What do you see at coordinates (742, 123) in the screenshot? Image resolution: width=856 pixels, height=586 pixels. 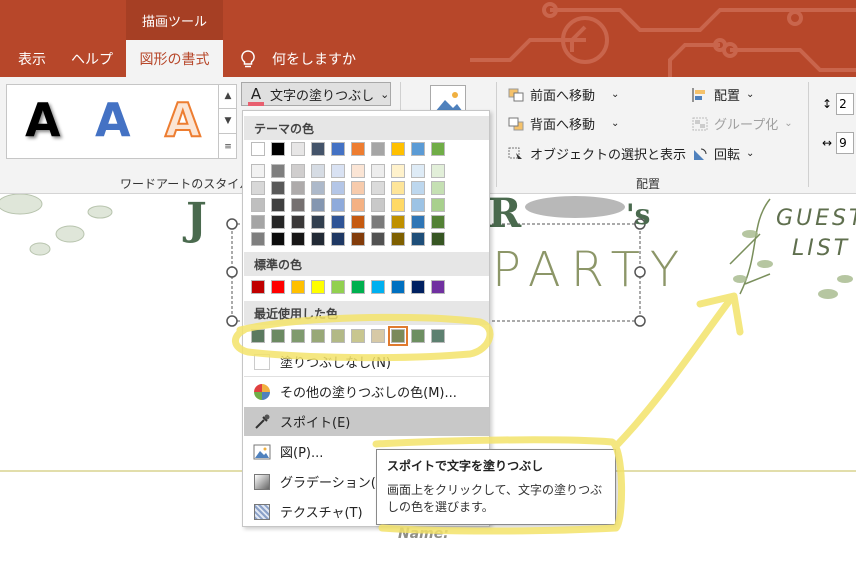 I see `group-button: グループ化 ⌄` at bounding box center [742, 123].